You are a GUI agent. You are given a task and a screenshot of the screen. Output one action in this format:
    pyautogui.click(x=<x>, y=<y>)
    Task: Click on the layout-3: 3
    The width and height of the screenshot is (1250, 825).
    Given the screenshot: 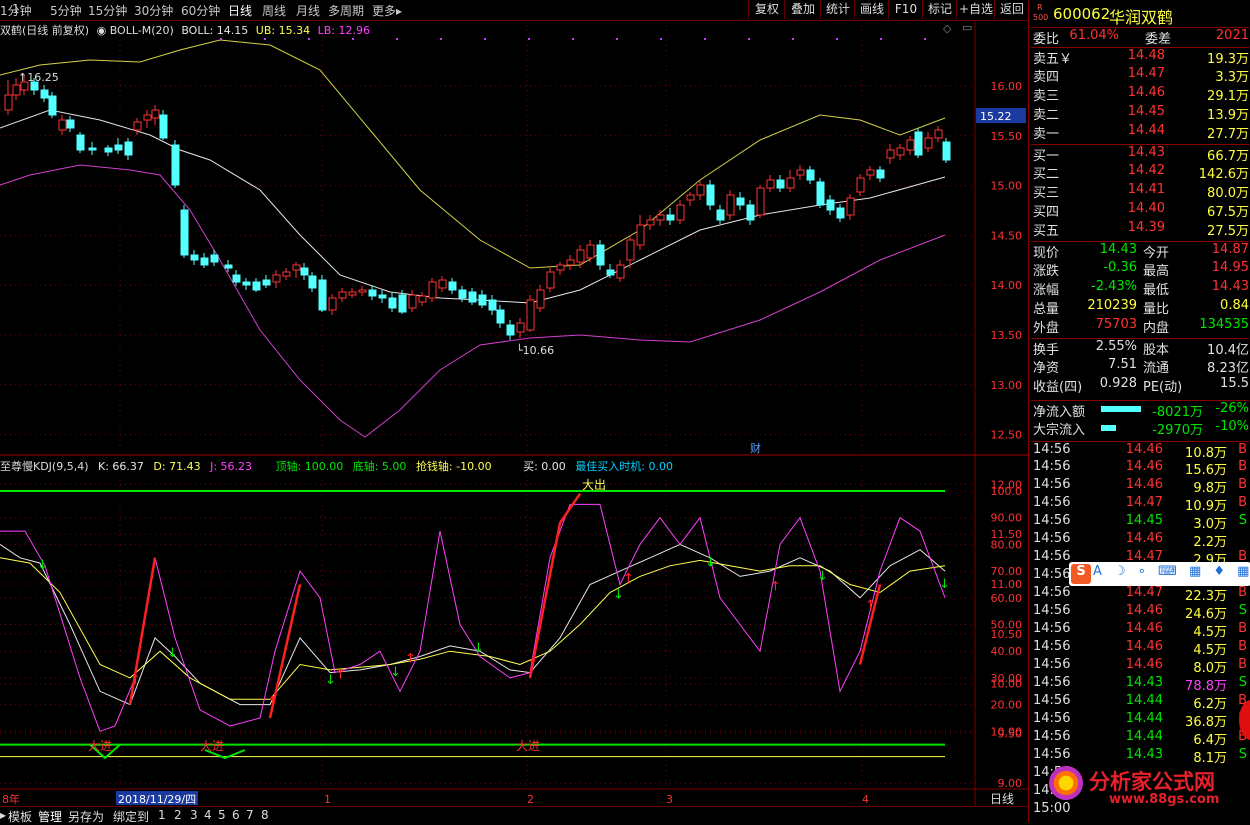 What is the action you would take?
    pyautogui.click(x=194, y=815)
    